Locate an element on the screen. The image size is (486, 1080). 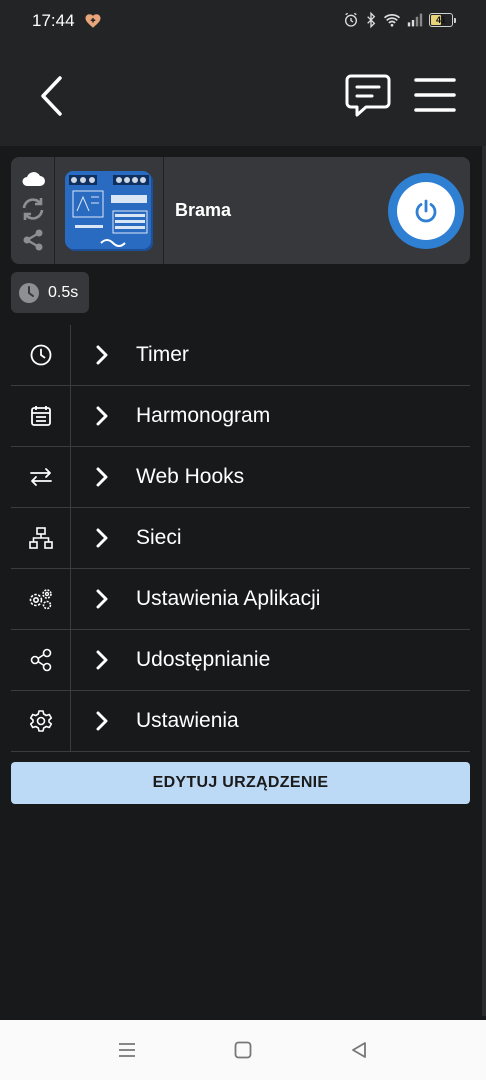
device-name: Brama is located at coordinates (203, 210).